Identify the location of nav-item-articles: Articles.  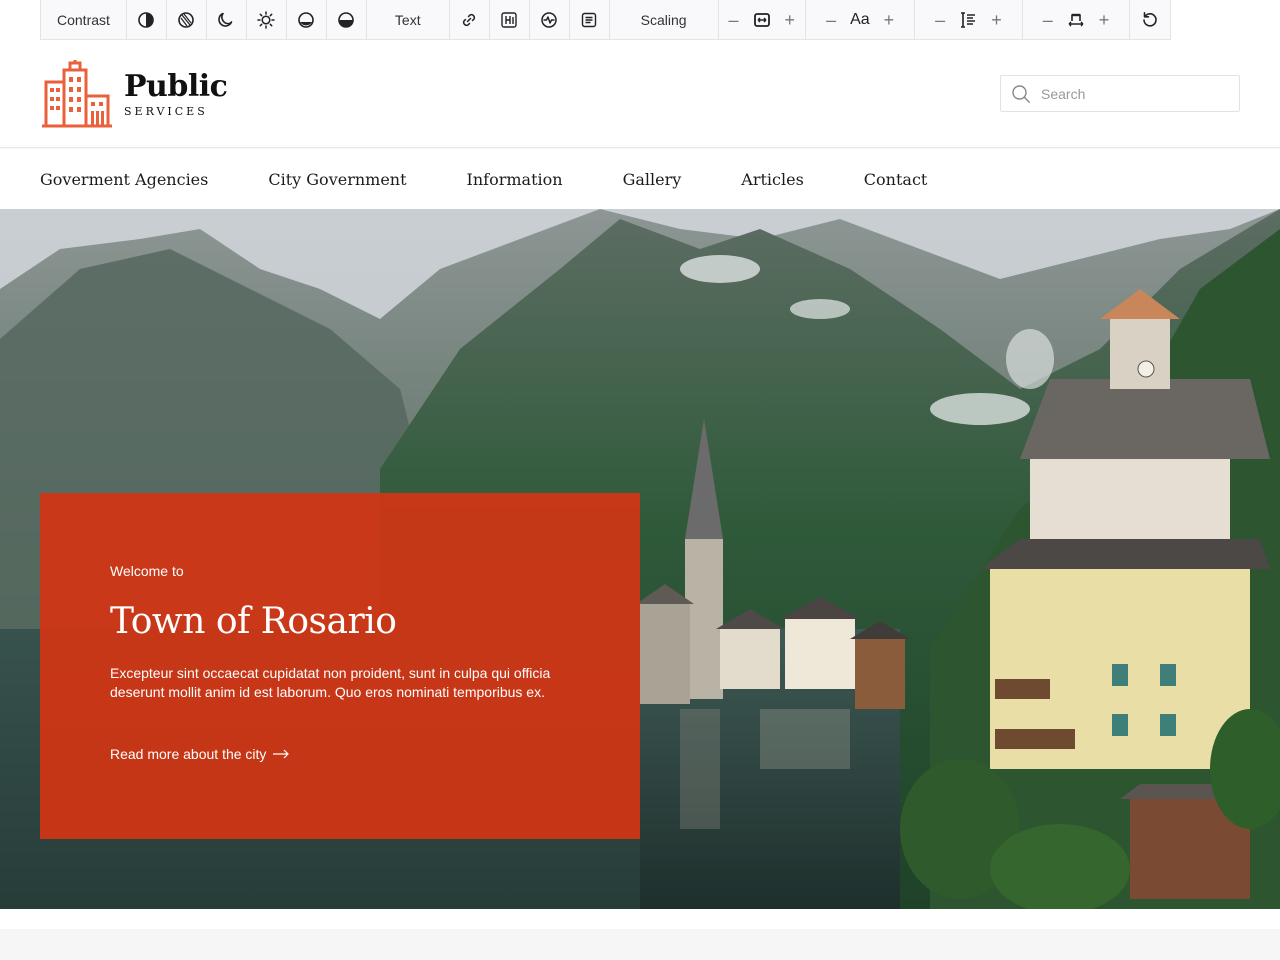
(772, 179).